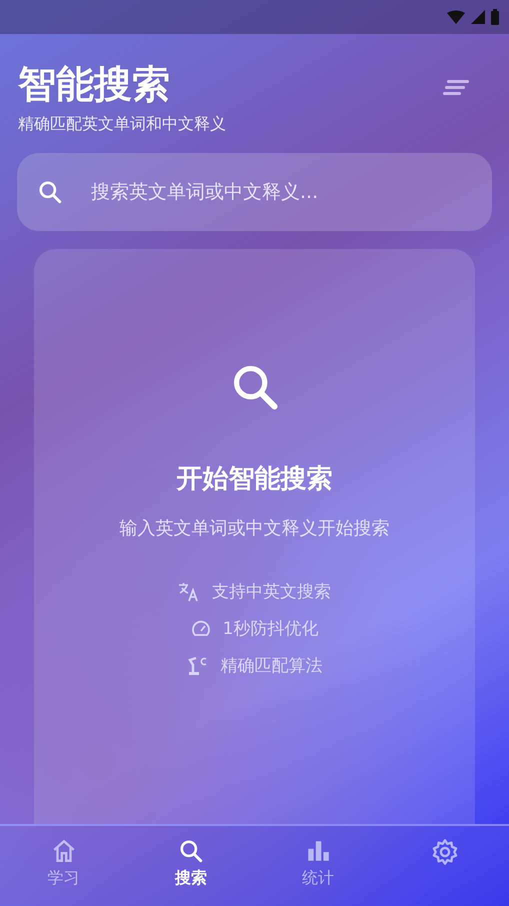 Image resolution: width=509 pixels, height=906 pixels. I want to click on feature-label: 1秒防抖优化, so click(270, 629).